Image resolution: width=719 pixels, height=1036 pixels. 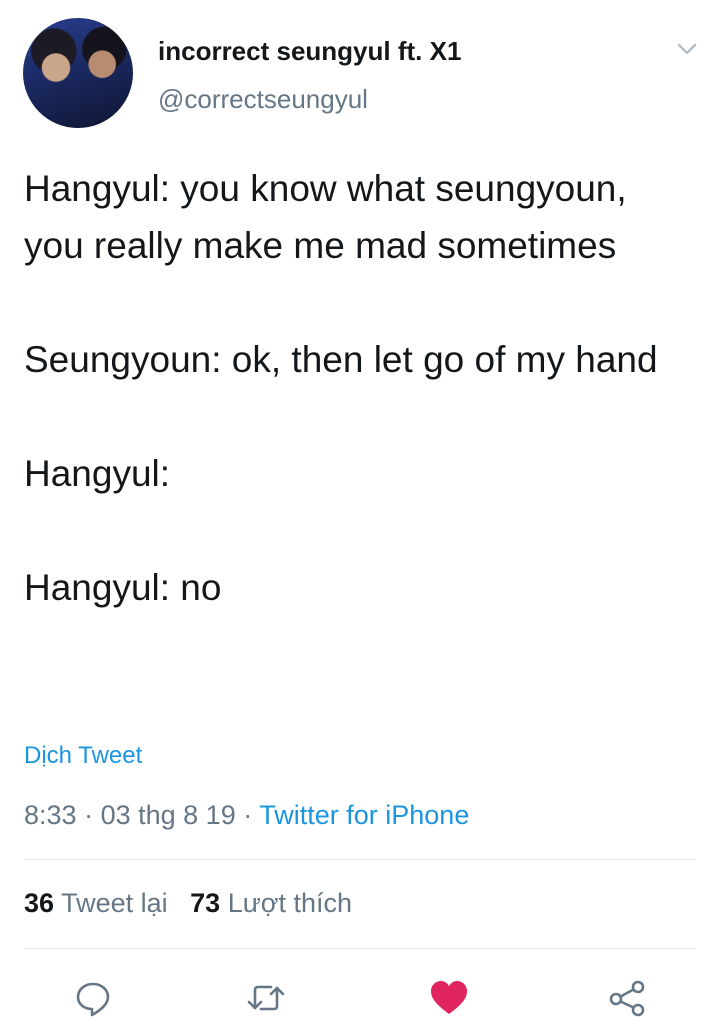 I want to click on author-handle: @correctseungyul, so click(x=263, y=99).